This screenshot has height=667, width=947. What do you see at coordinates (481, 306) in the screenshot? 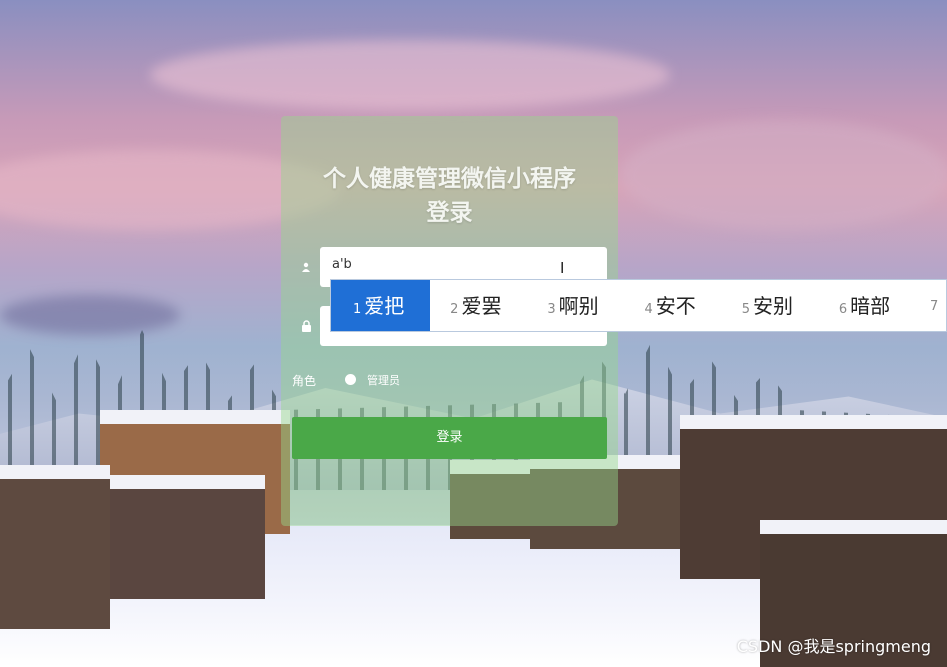
I see `candidate-word: 爱罢` at bounding box center [481, 306].